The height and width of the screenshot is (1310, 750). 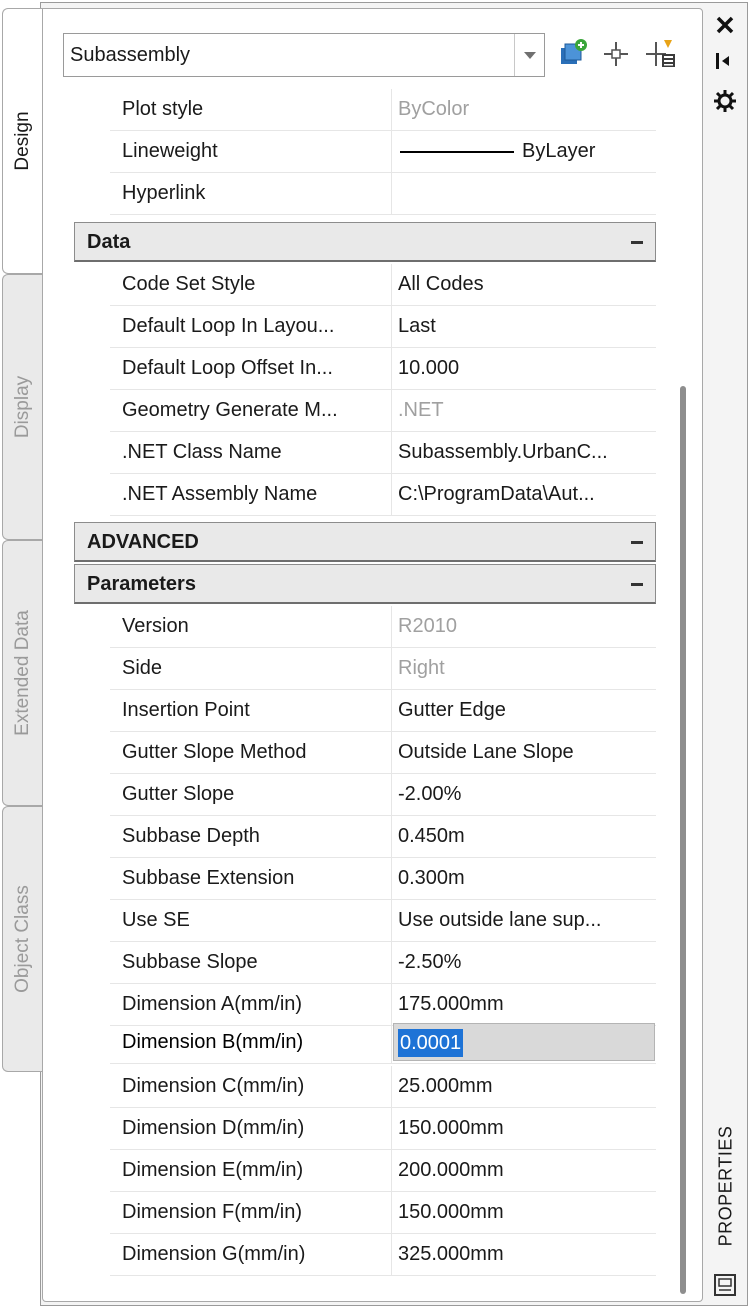 What do you see at coordinates (251, 109) in the screenshot?
I see `prop-name: Plot style` at bounding box center [251, 109].